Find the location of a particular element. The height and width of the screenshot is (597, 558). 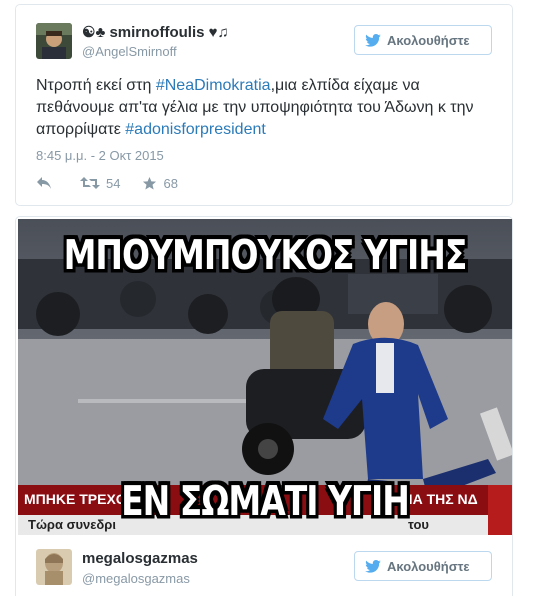

like-star-icon is located at coordinates (150, 182).